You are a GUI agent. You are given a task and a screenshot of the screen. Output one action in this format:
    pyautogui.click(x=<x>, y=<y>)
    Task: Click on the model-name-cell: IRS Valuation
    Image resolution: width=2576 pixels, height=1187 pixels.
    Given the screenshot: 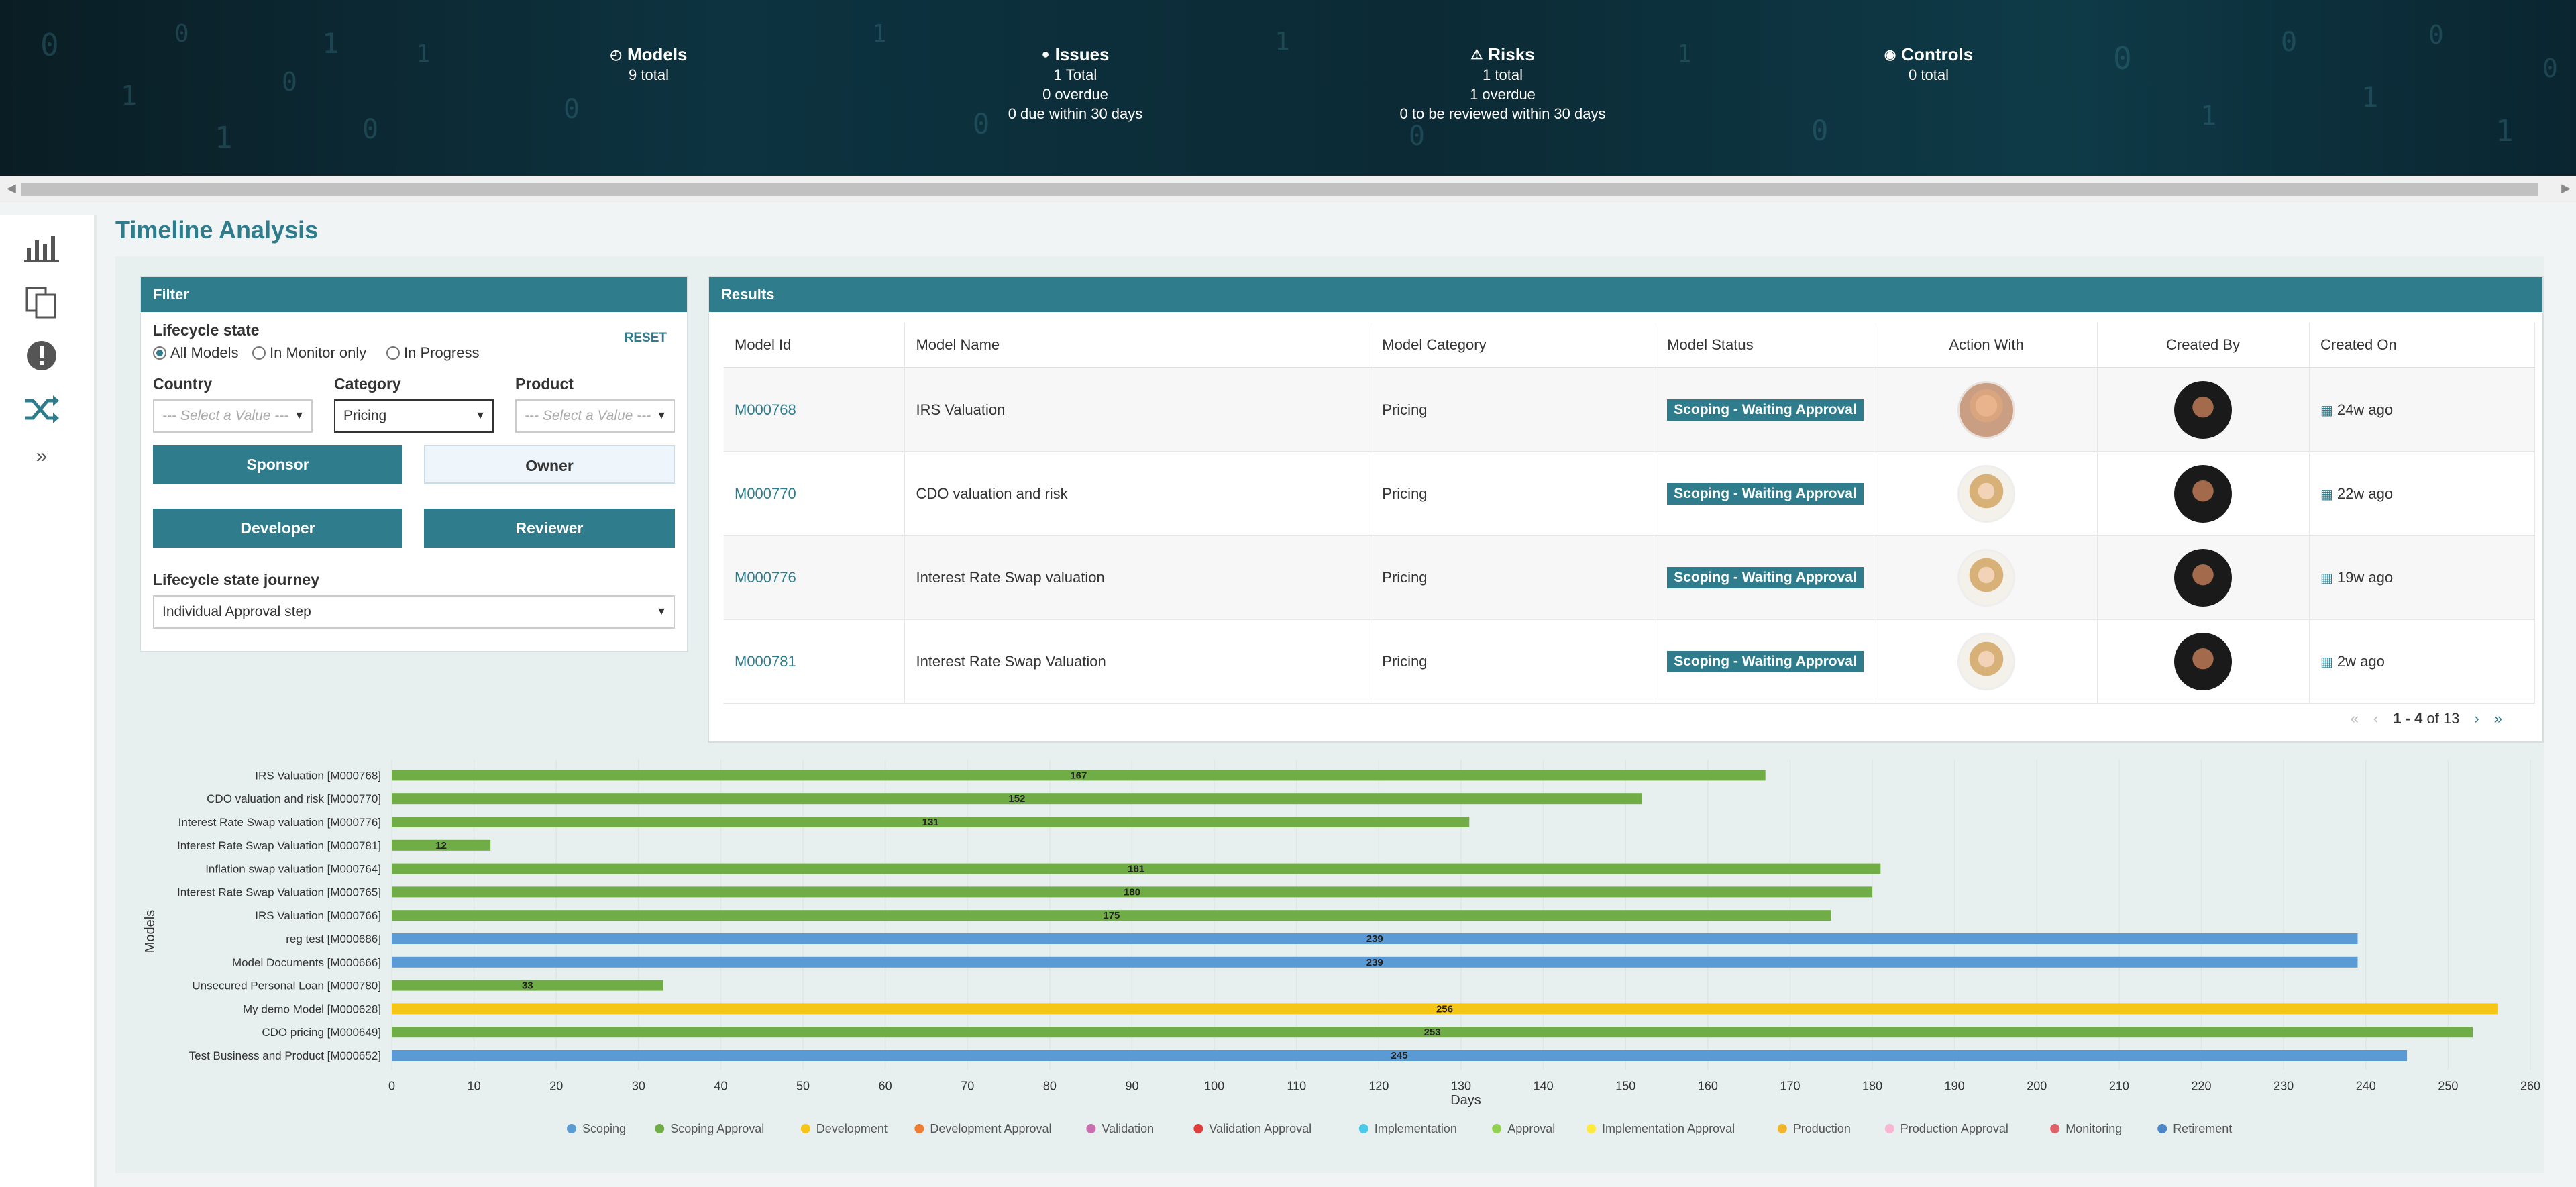 What is the action you would take?
    pyautogui.click(x=1138, y=410)
    